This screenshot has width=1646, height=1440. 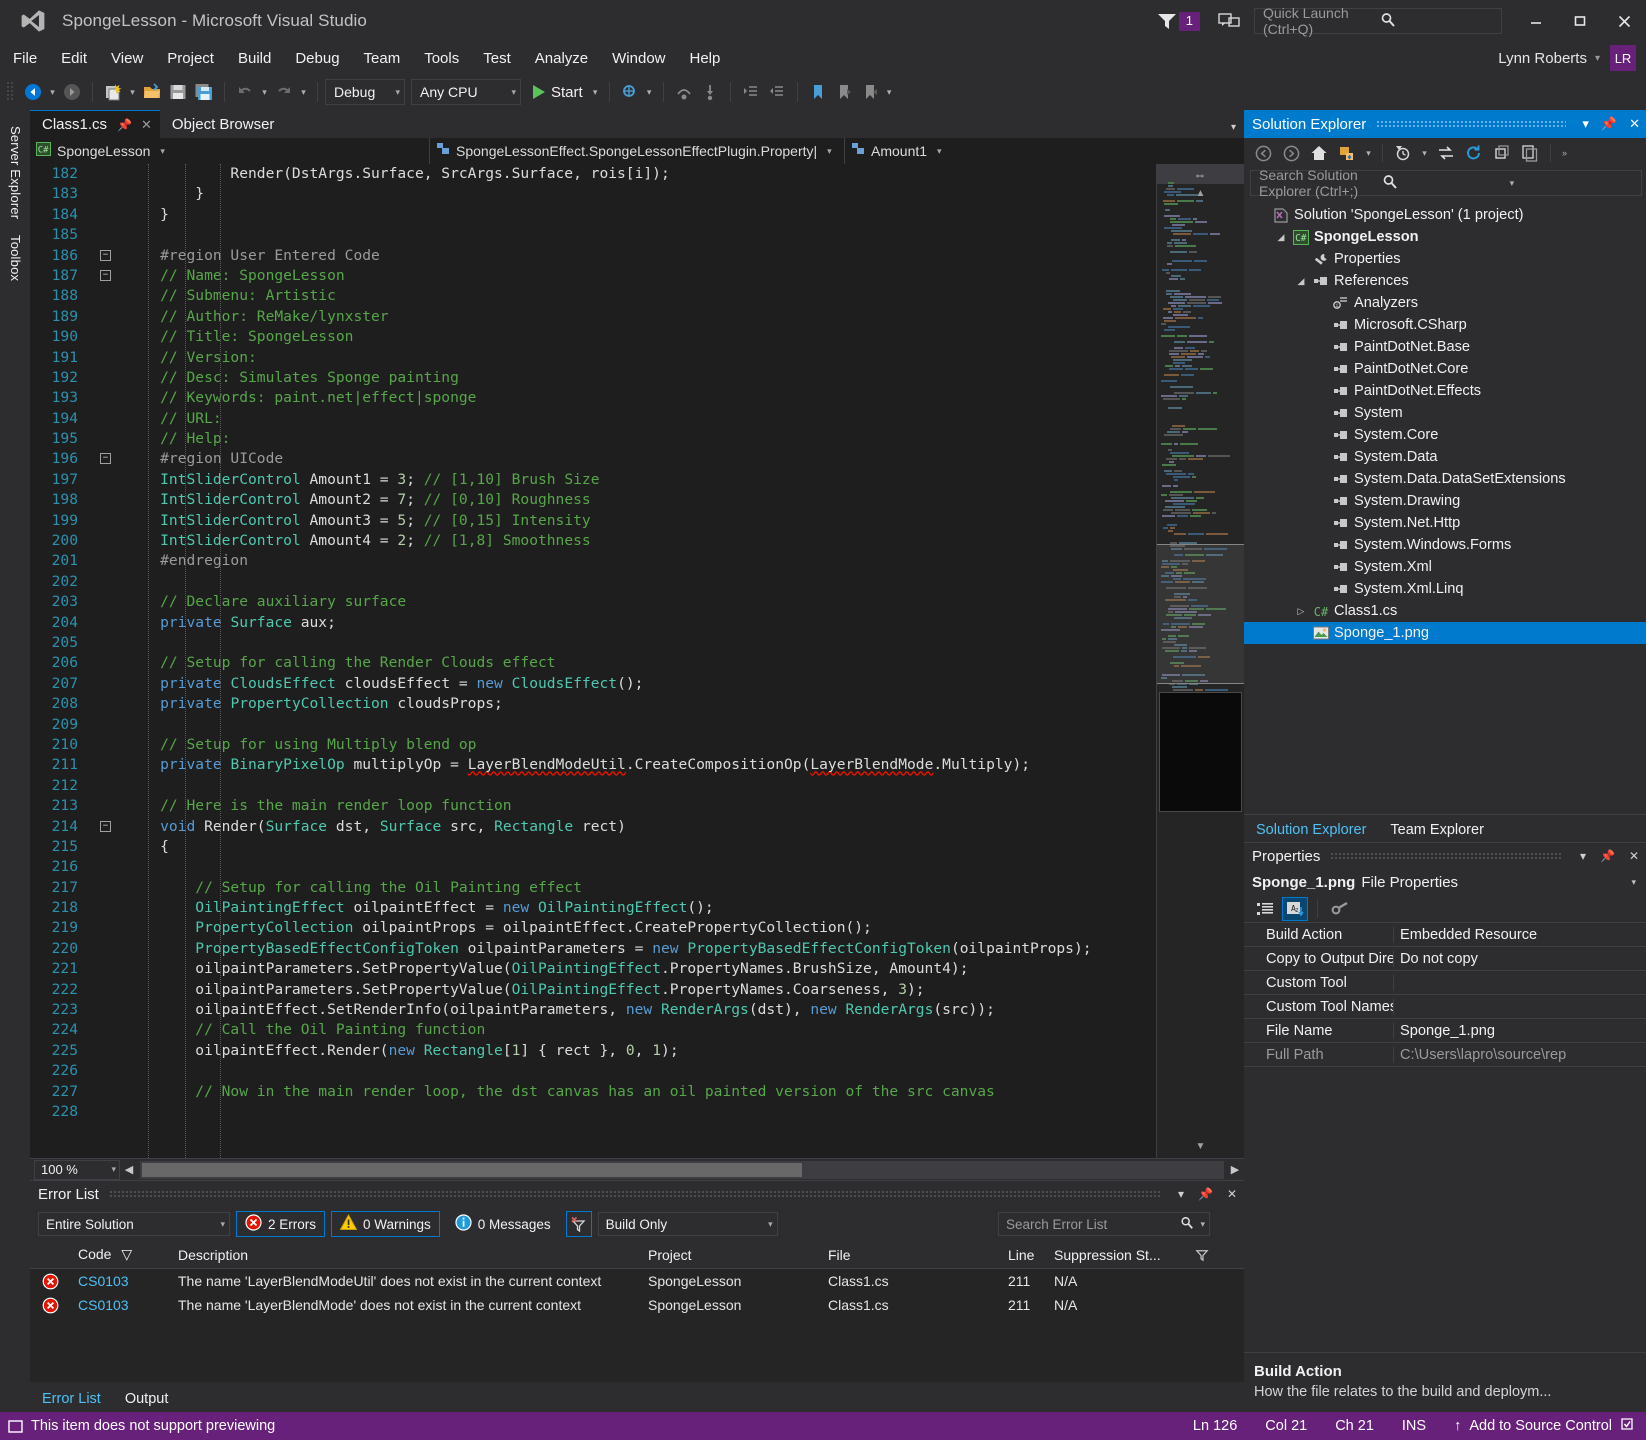 I want to click on property-row: Custom Tool, so click(x=1445, y=983).